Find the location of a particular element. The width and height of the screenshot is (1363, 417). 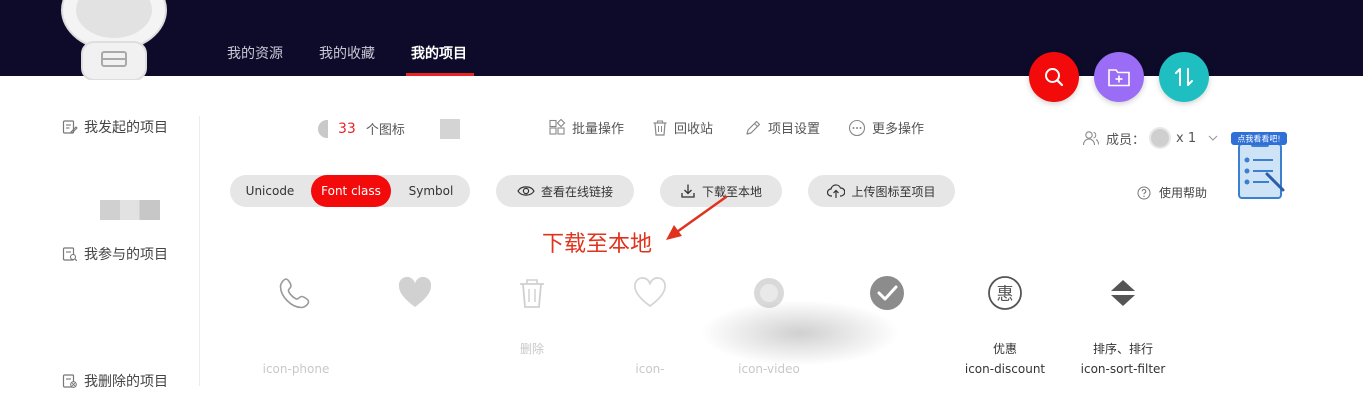

icon-card: 排序、排行 icon-sort-filter is located at coordinates (1123, 324).